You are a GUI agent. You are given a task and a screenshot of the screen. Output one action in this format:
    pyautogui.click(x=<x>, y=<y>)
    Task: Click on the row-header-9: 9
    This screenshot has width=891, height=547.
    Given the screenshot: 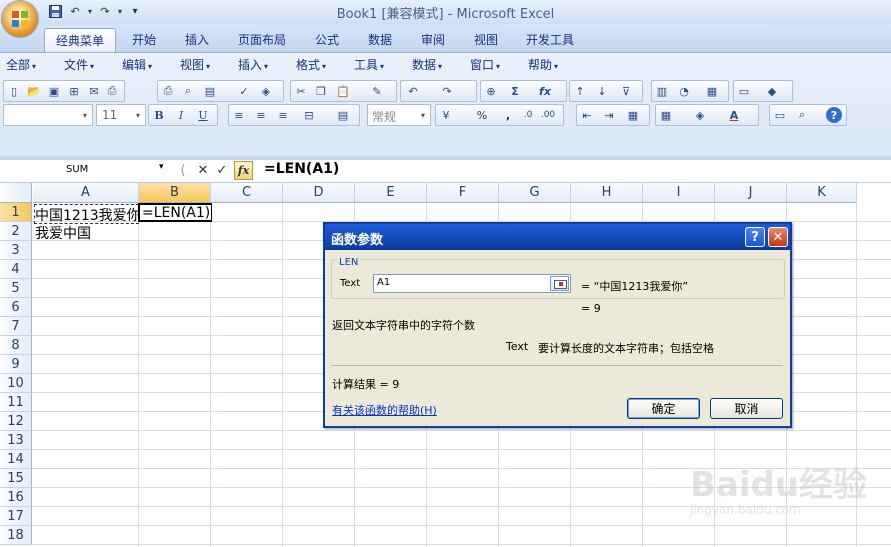 What is the action you would take?
    pyautogui.click(x=16, y=364)
    